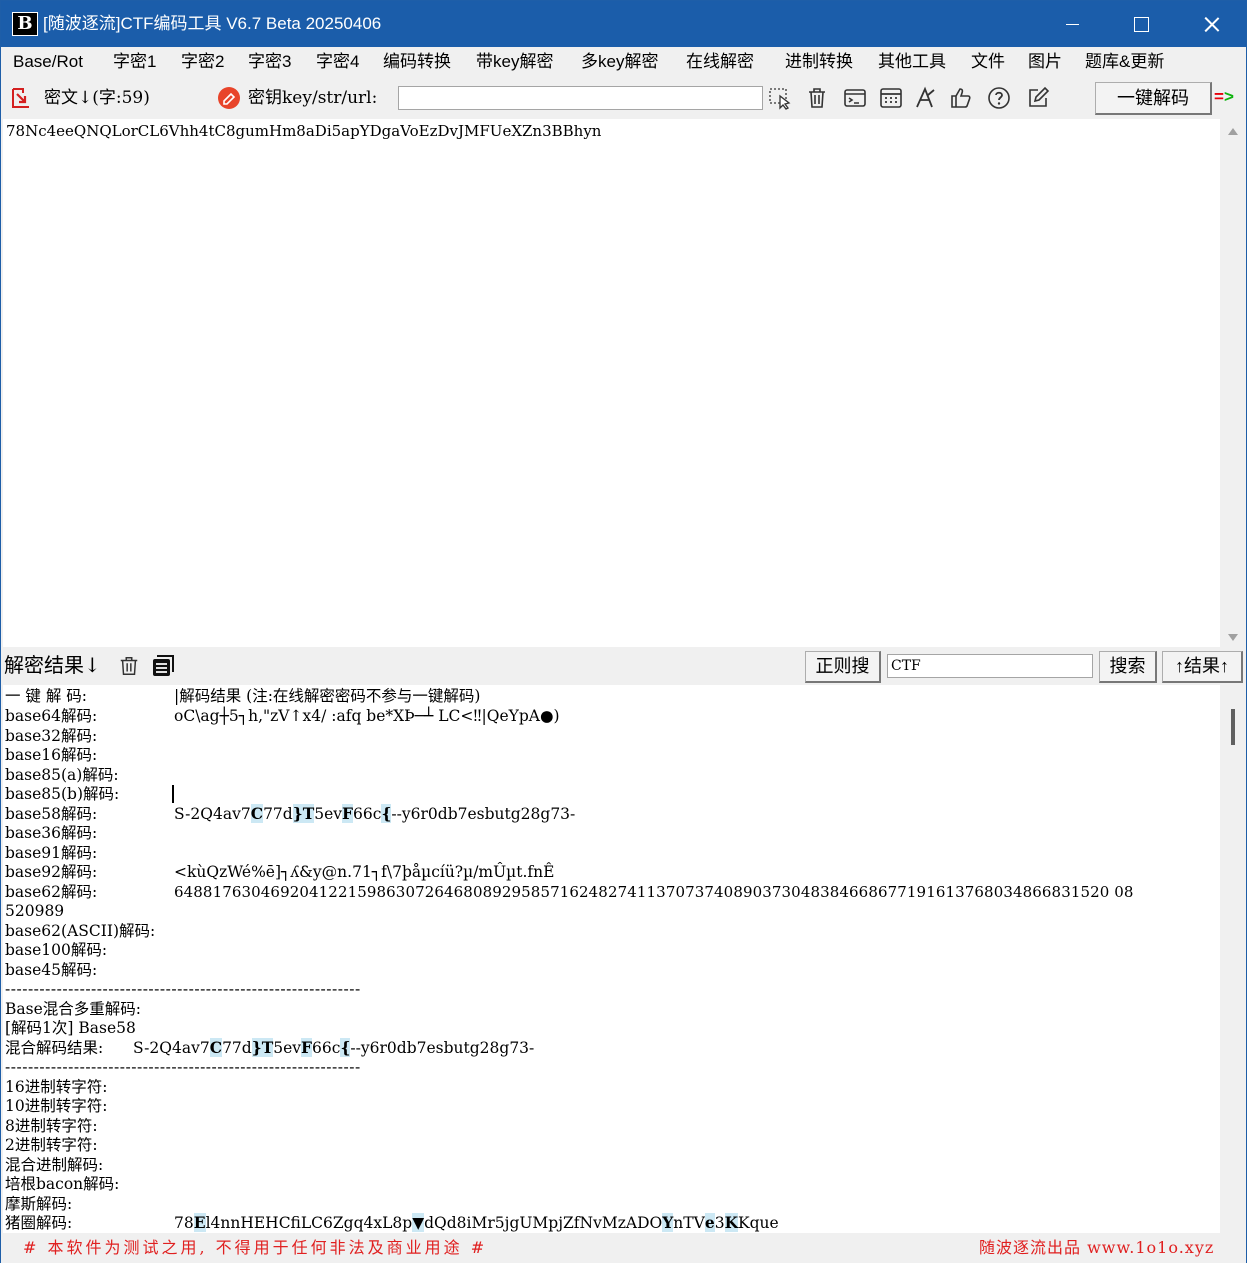  Describe the element at coordinates (129, 666) in the screenshot. I see `clear-result-trash-icon` at that location.